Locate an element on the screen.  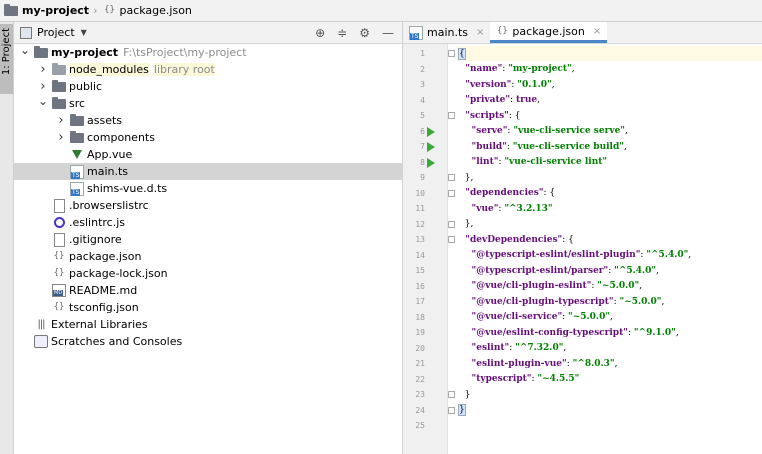
tree-item: ||| External Libraries is located at coordinates (211, 324).